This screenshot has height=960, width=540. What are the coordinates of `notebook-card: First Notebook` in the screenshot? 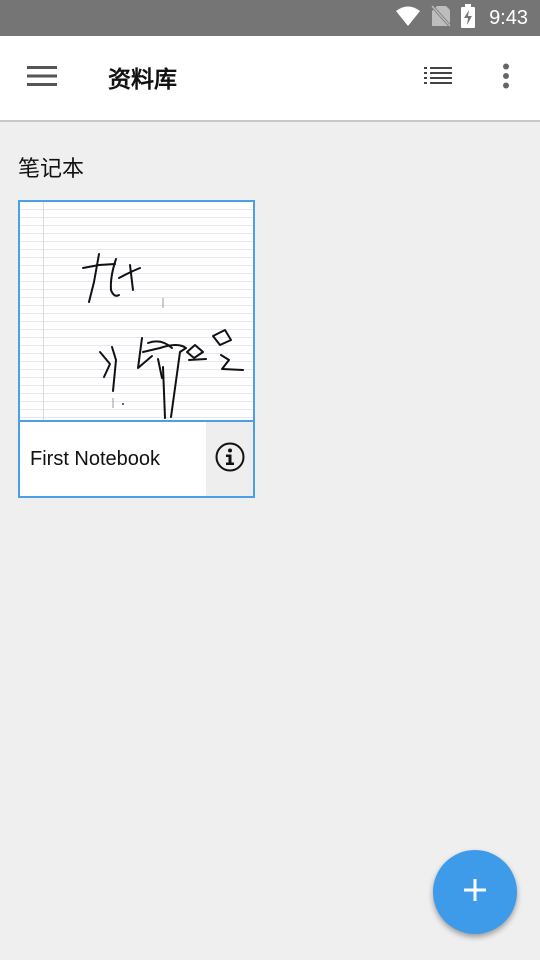 It's located at (136, 349).